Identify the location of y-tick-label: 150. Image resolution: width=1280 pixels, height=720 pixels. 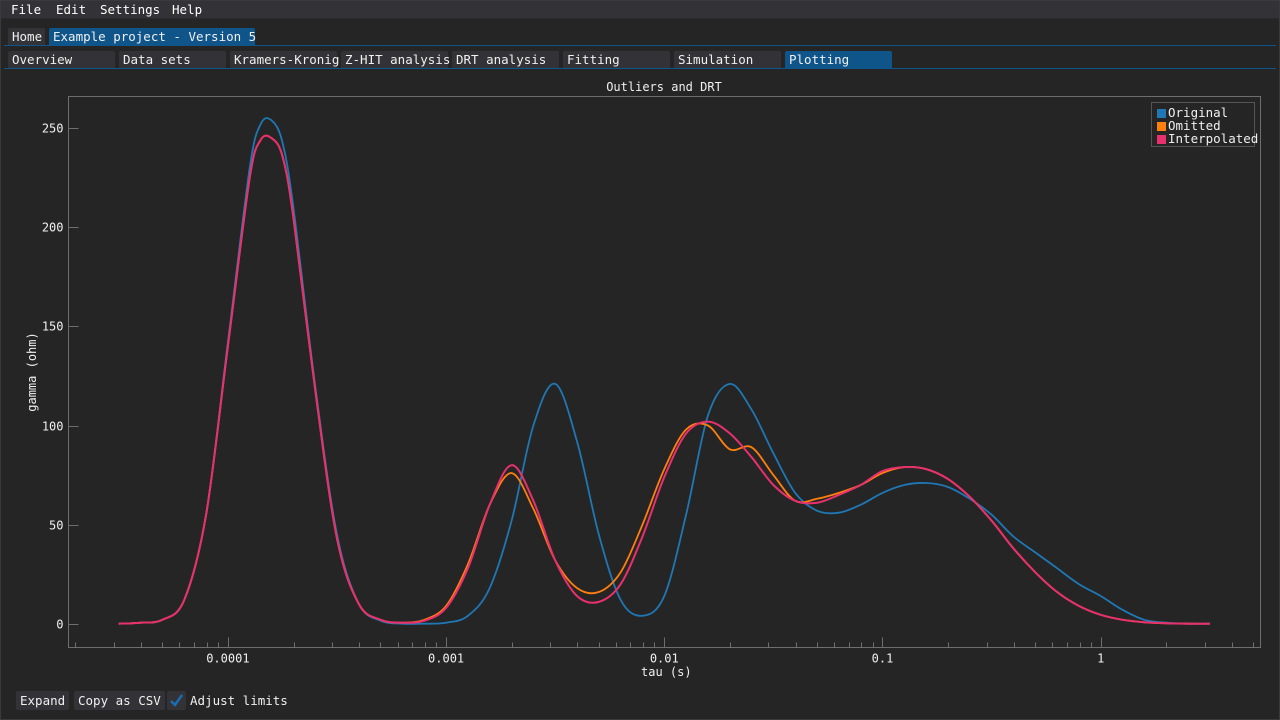
(53, 327).